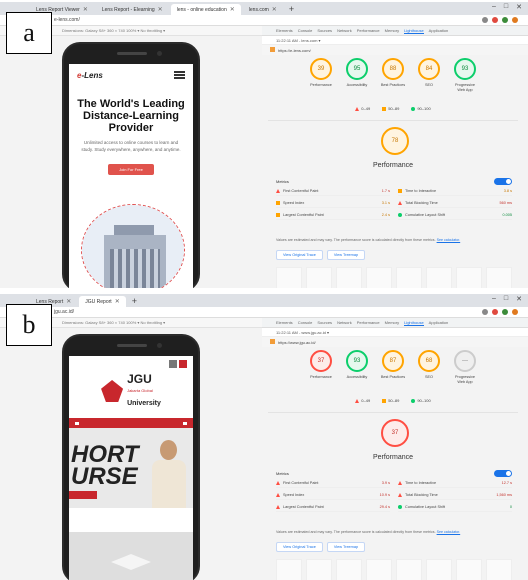 This screenshot has width=528, height=580. I want to click on metric-value: 3.1 s, so click(385, 202).